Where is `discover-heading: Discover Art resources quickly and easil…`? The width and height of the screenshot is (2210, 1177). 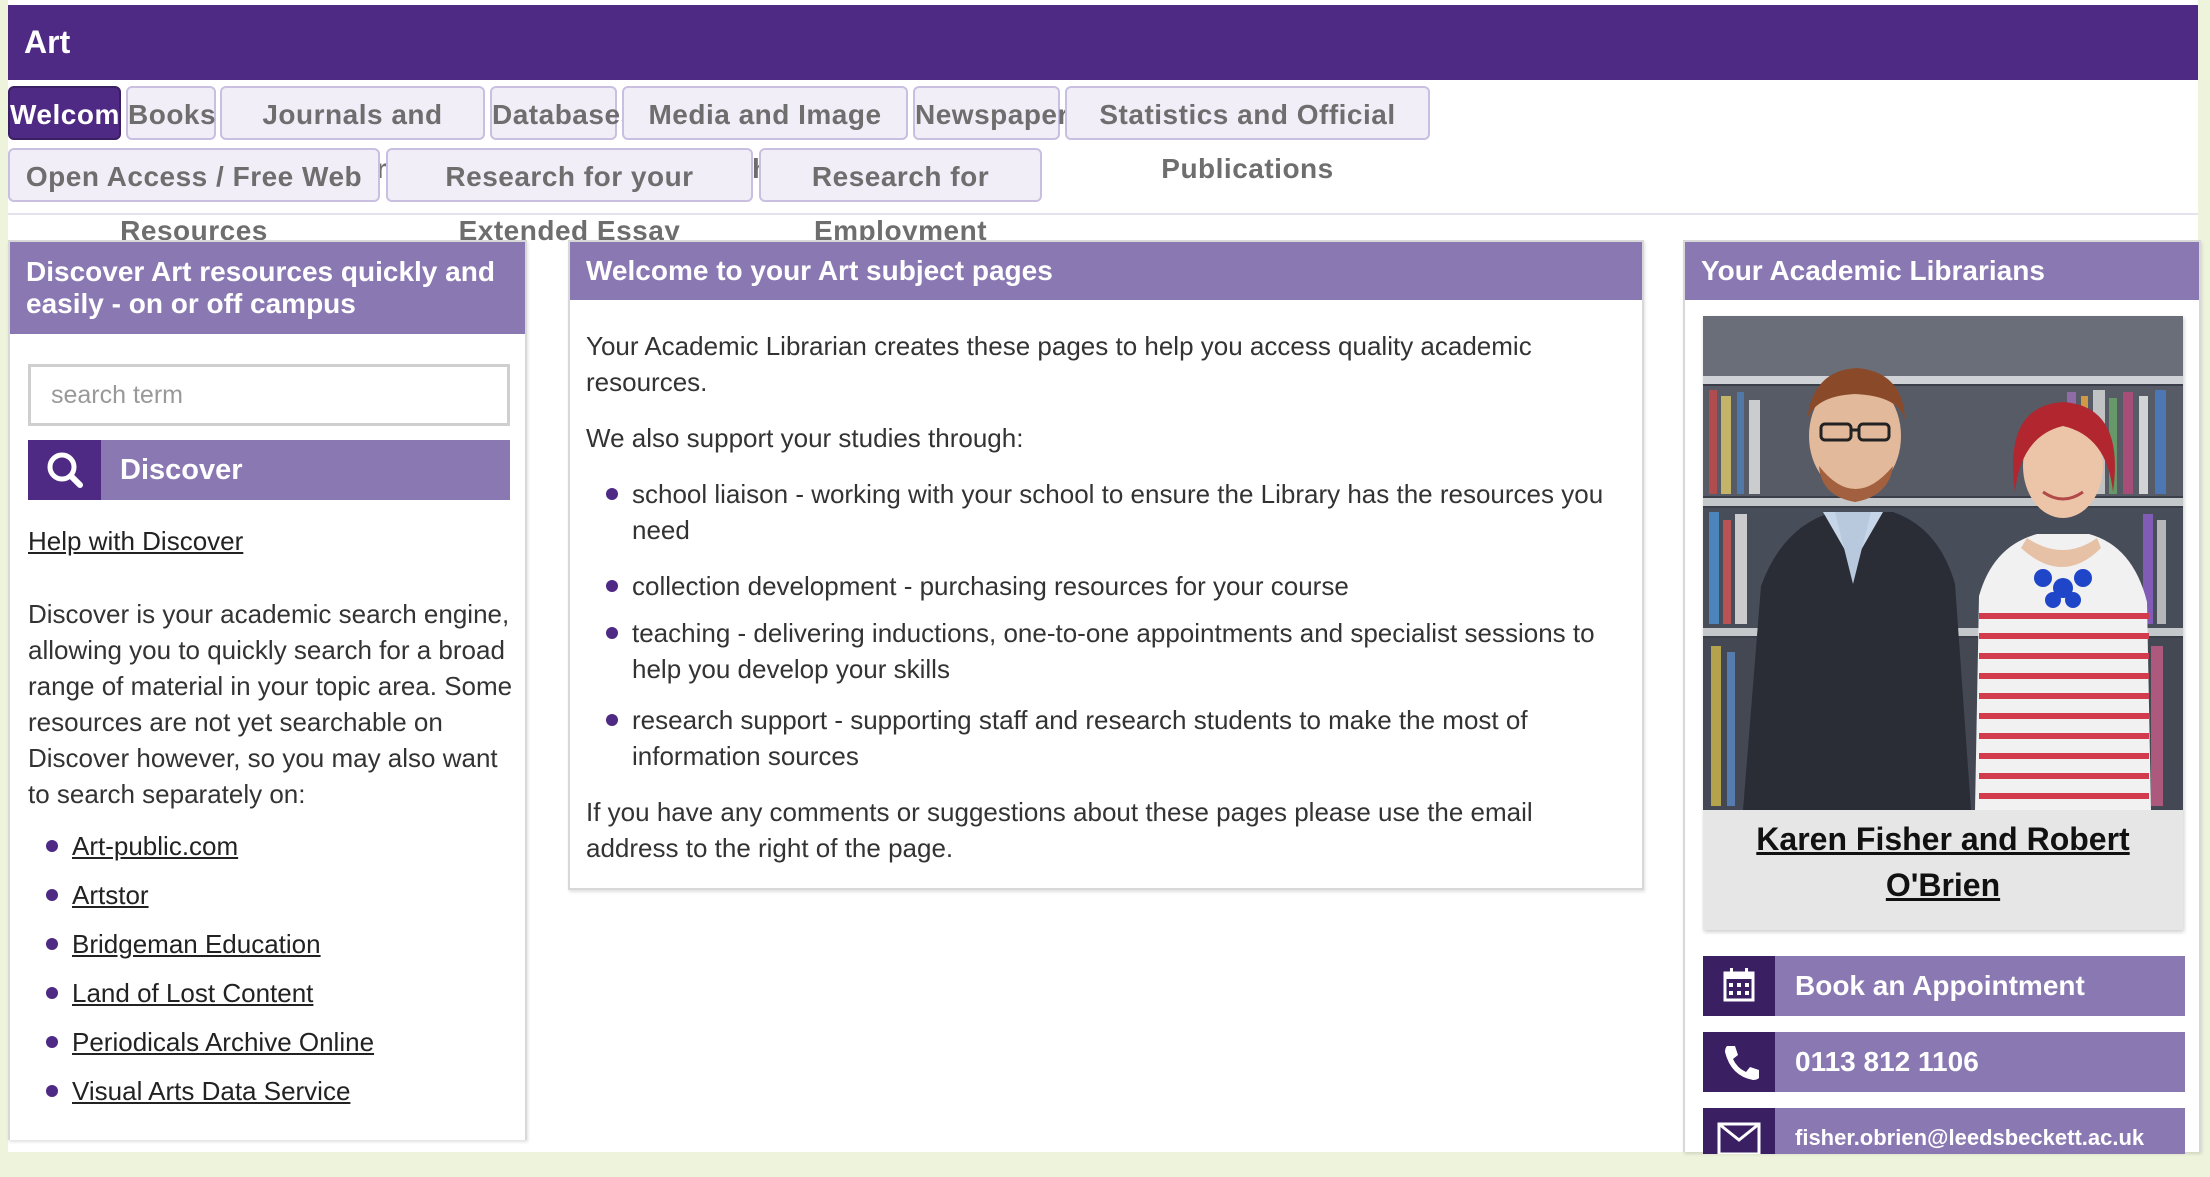 discover-heading: Discover Art resources quickly and easil… is located at coordinates (267, 288).